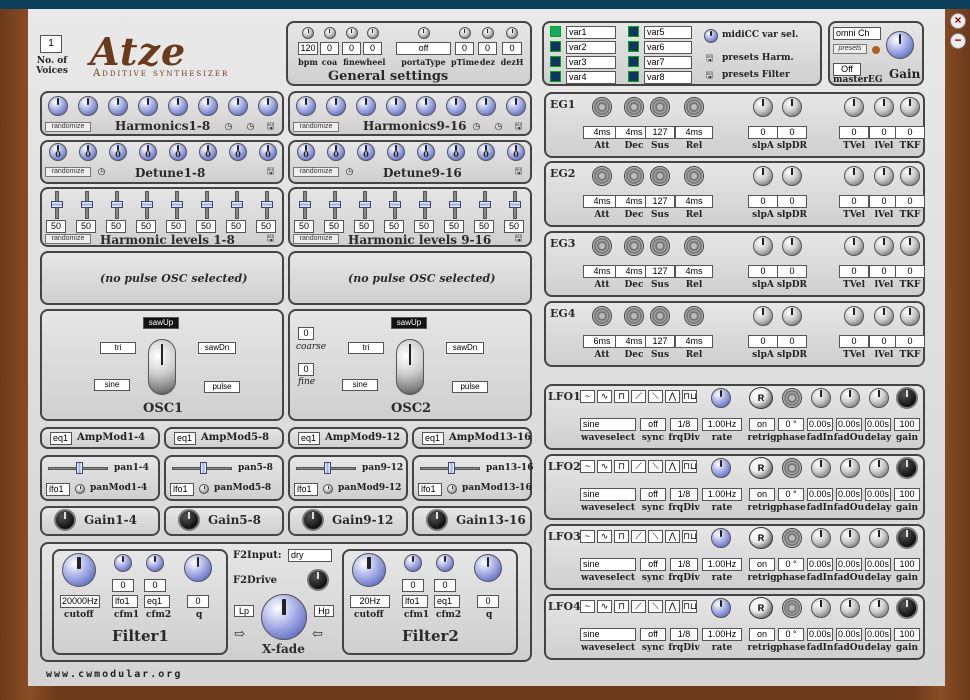 This screenshot has height=700, width=970. I want to click on panmod-knob, so click(204, 489).